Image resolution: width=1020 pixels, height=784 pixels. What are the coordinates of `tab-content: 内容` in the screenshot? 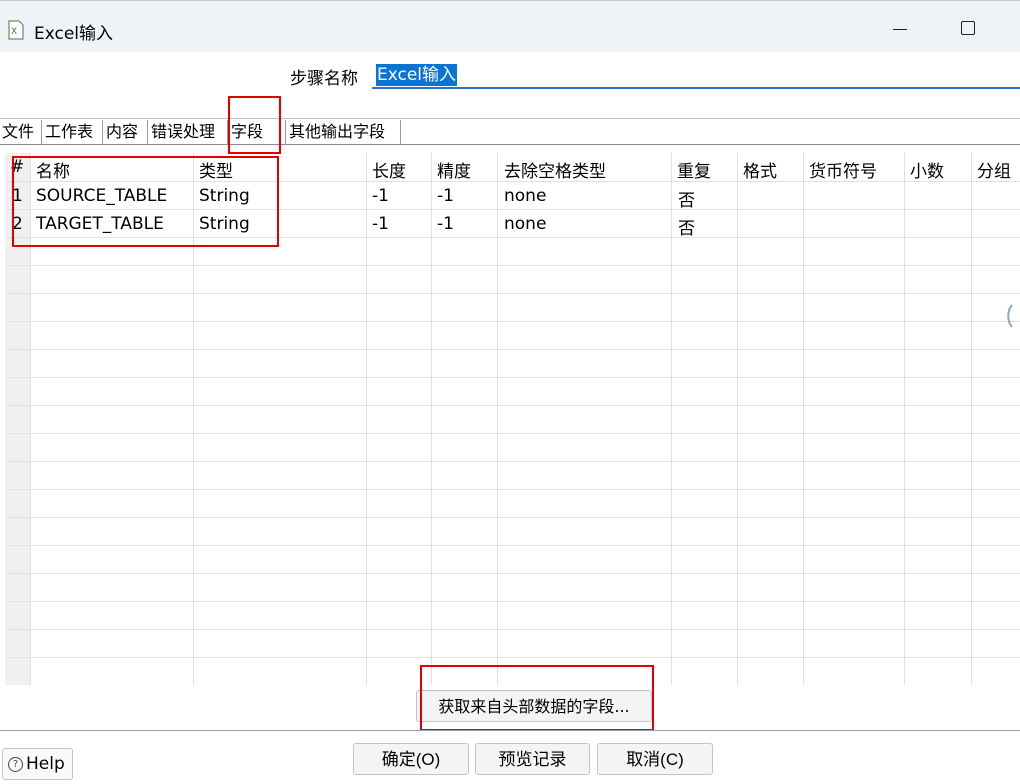 It's located at (122, 132).